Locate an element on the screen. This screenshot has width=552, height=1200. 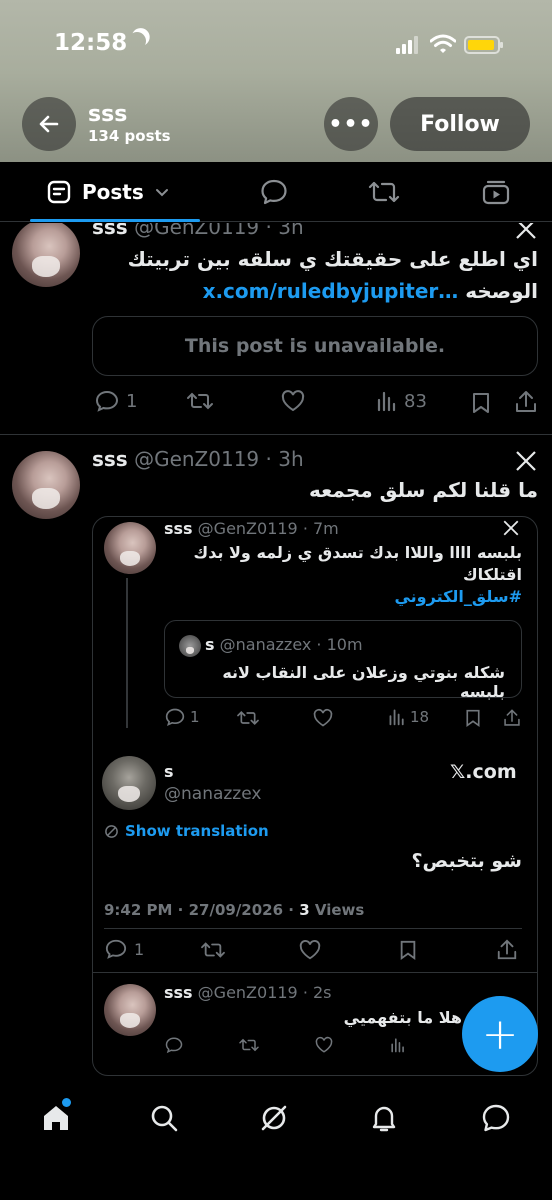
tab-media is located at coordinates (496, 192).